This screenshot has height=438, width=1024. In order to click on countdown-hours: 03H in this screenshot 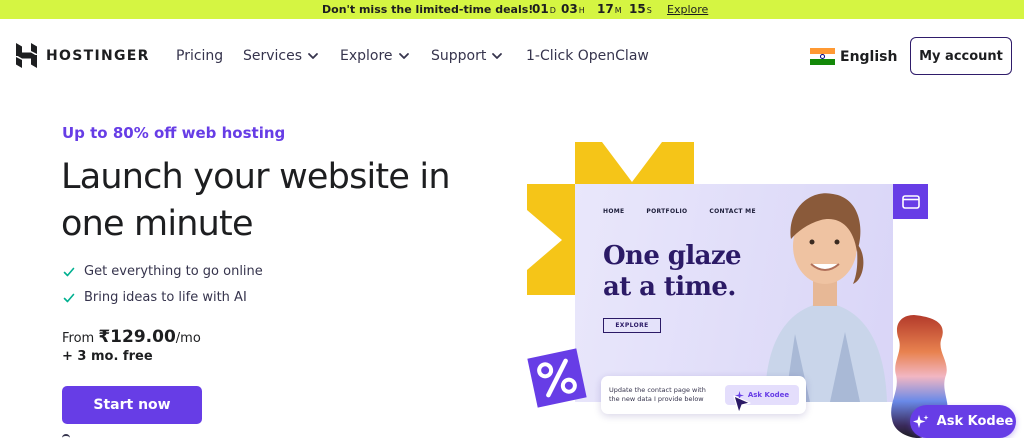, I will do `click(573, 9)`.